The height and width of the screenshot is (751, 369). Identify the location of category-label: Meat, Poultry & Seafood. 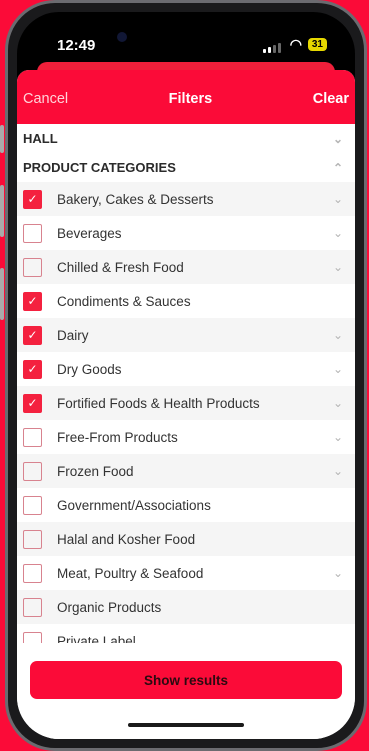
(130, 573).